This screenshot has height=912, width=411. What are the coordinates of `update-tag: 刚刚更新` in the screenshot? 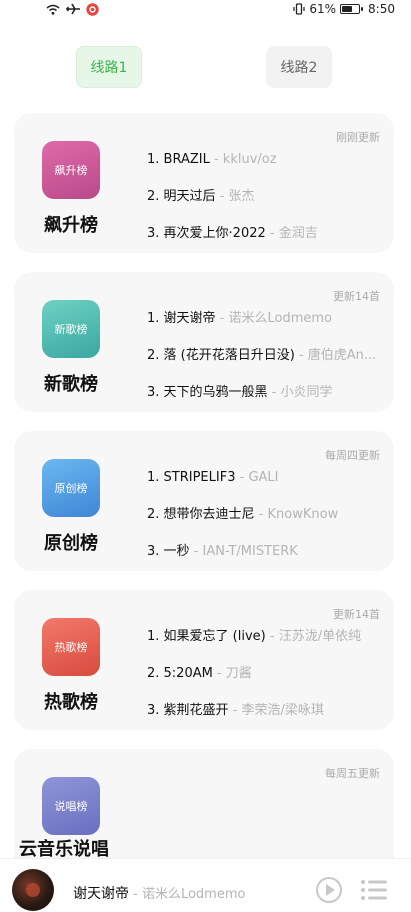 It's located at (358, 137).